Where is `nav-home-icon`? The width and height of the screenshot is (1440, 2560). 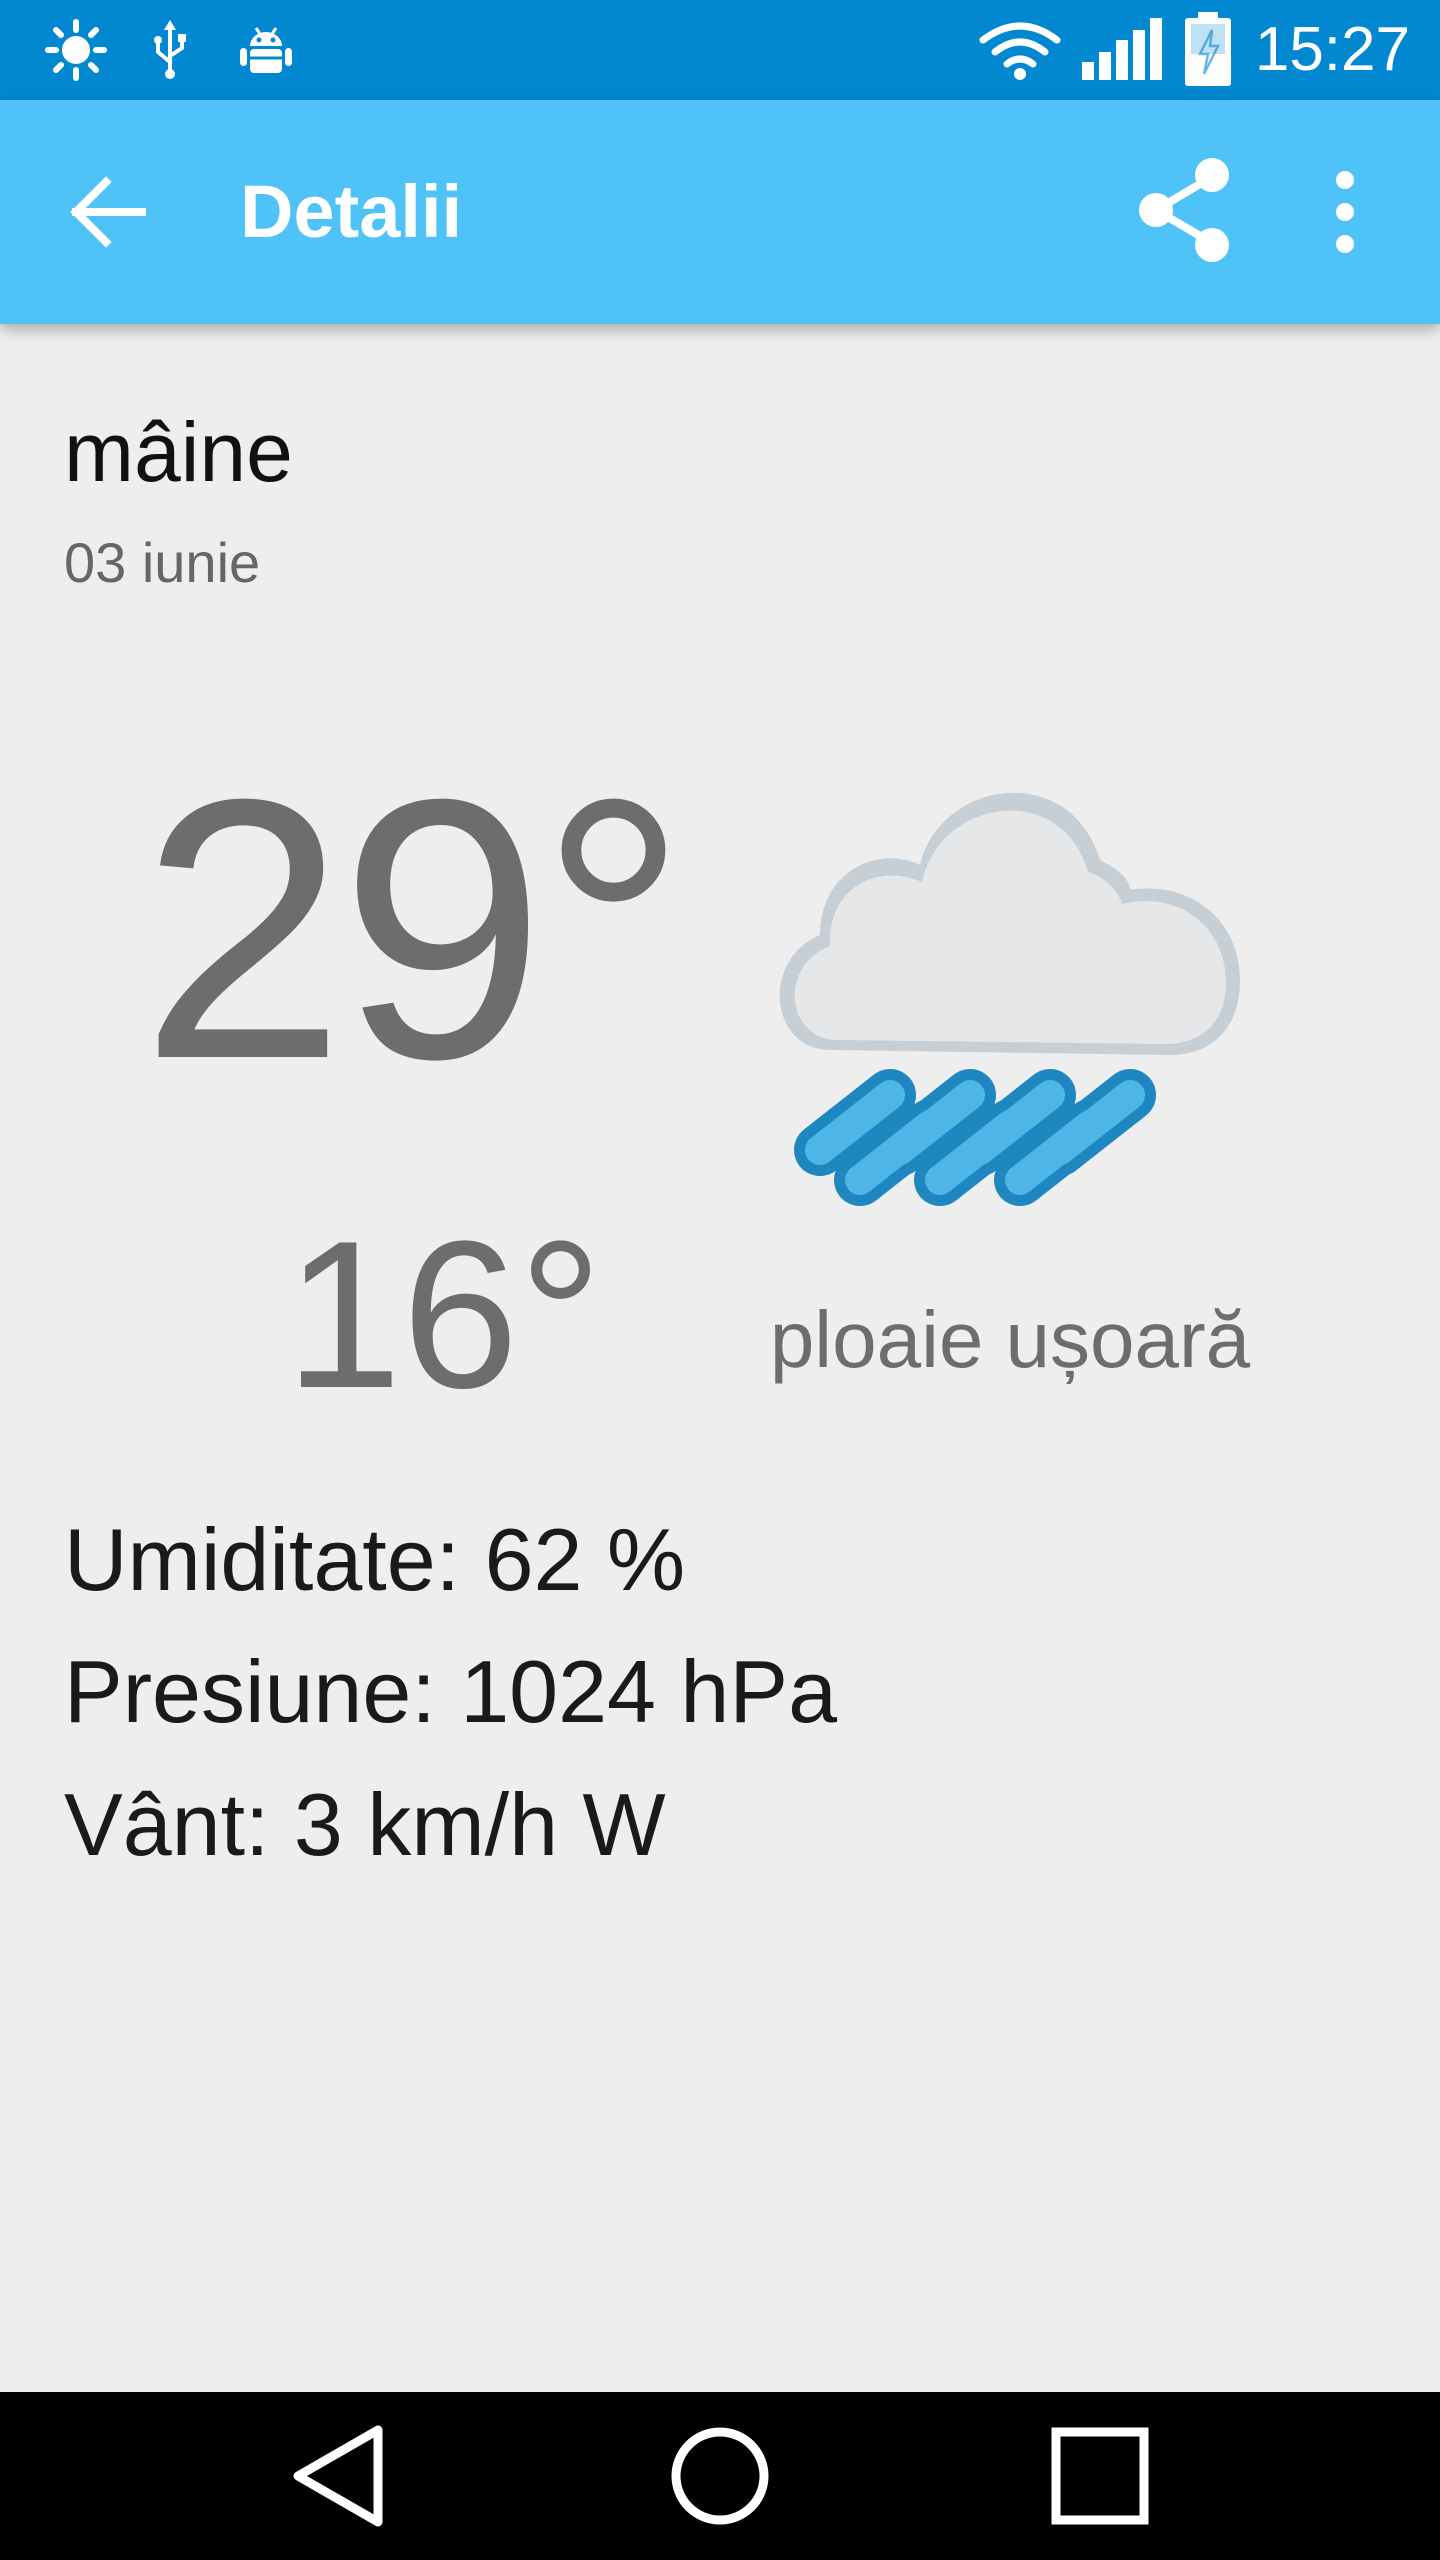 nav-home-icon is located at coordinates (720, 2476).